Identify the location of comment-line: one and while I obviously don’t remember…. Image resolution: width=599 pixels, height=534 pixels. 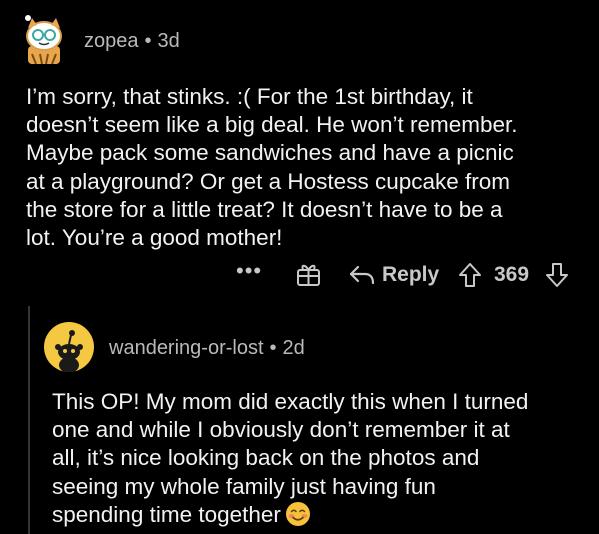
(281, 430).